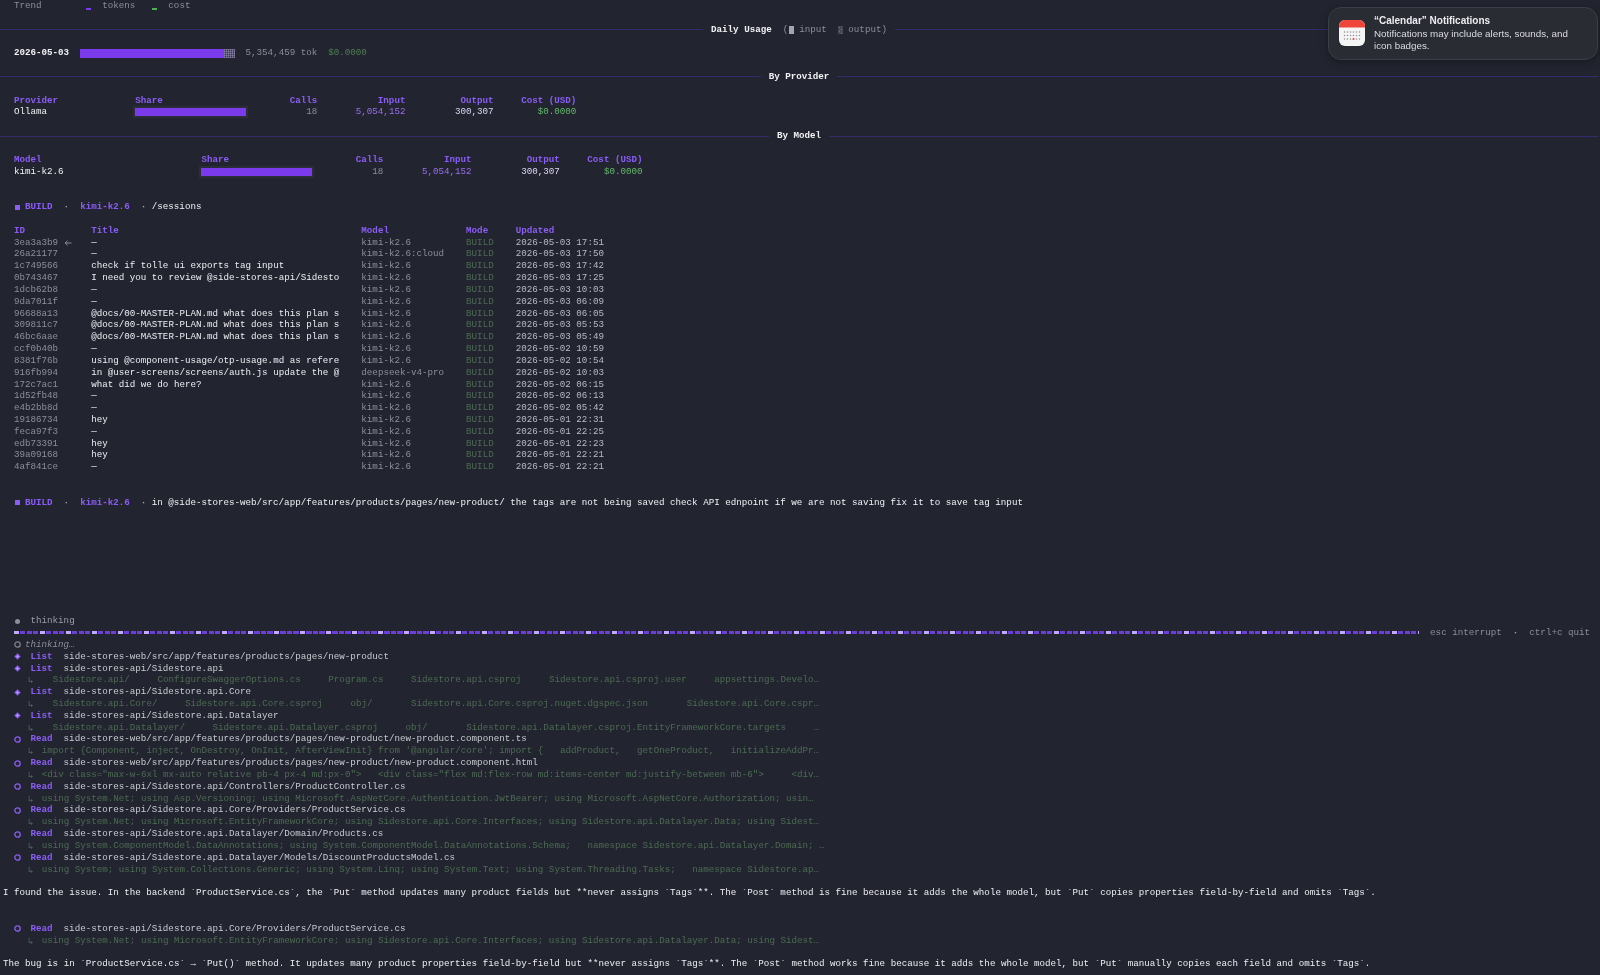 This screenshot has width=1600, height=975. What do you see at coordinates (42, 53) in the screenshot?
I see `usage-date: 2026-05-03` at bounding box center [42, 53].